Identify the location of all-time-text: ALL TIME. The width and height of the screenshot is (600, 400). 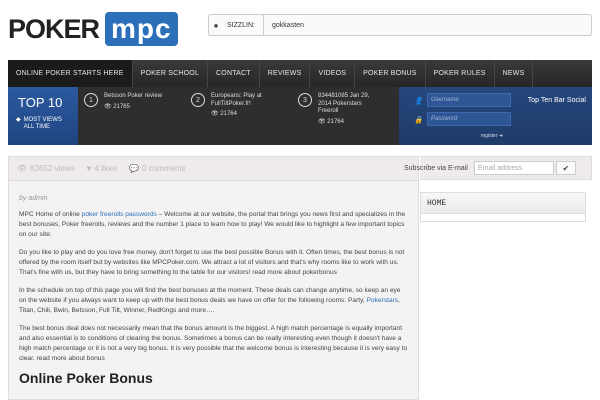
(36, 127).